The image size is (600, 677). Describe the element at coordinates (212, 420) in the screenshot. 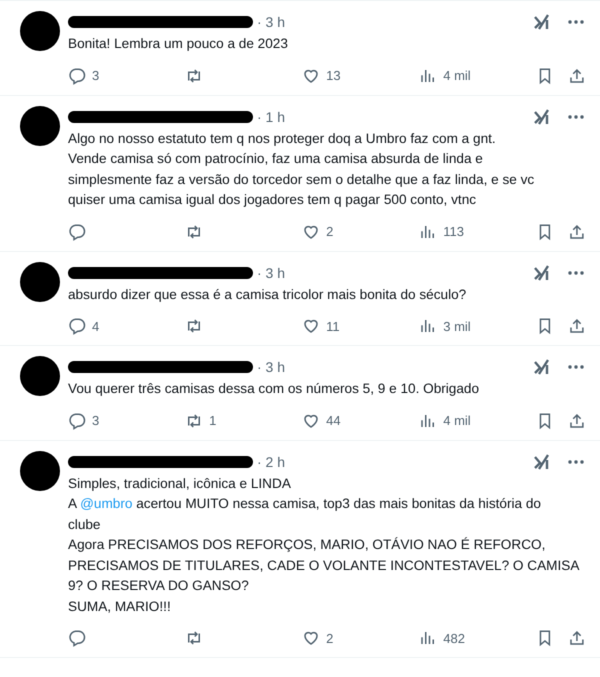

I see `repost-count: 1` at that location.